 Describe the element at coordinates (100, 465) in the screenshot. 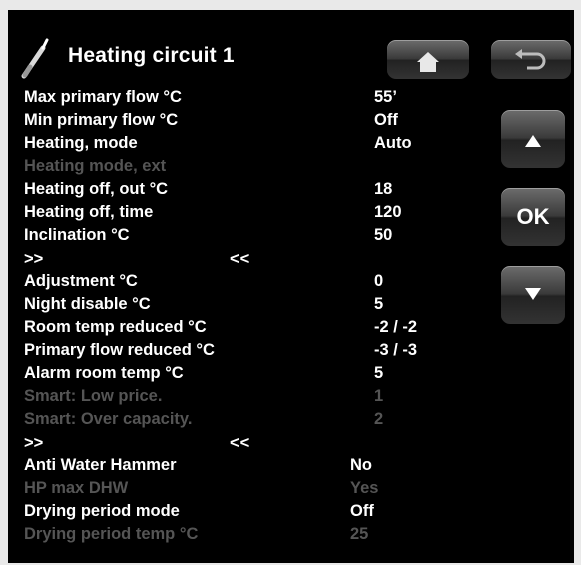

I see `setting-label: Anti Water Hammer` at that location.